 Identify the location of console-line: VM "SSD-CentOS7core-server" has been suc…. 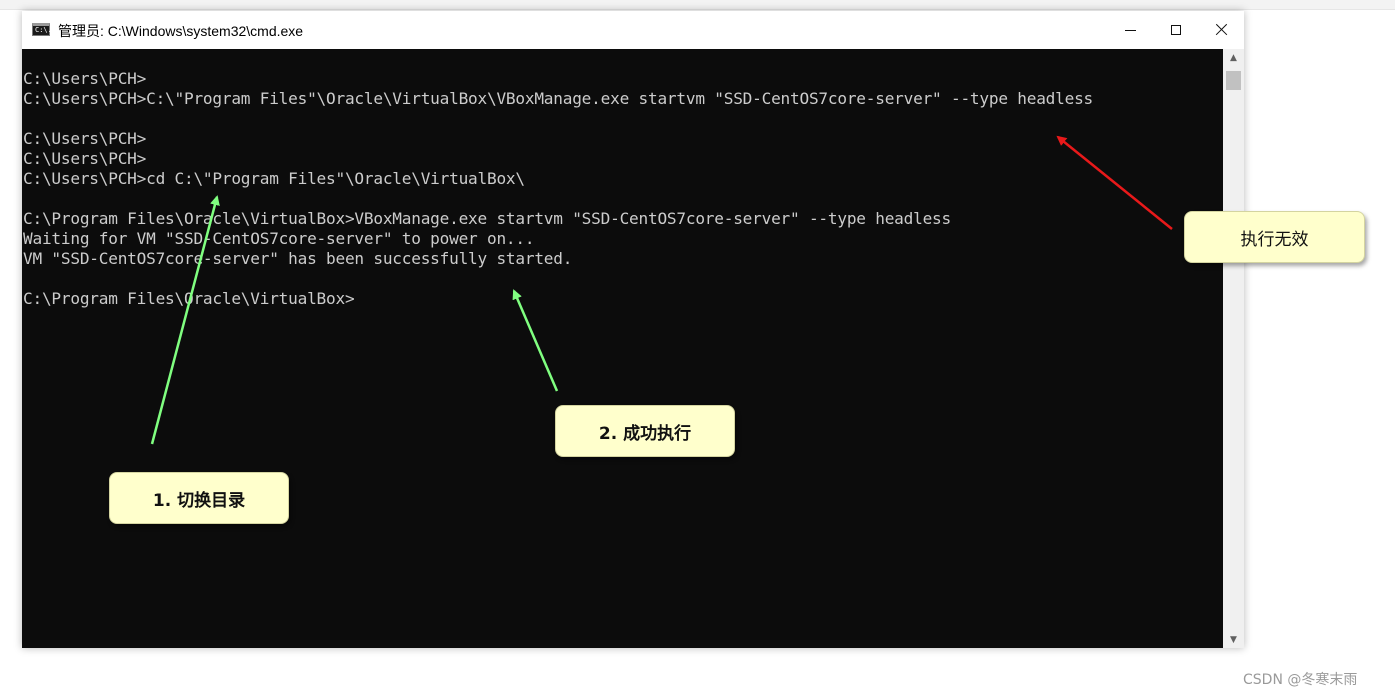
(298, 258).